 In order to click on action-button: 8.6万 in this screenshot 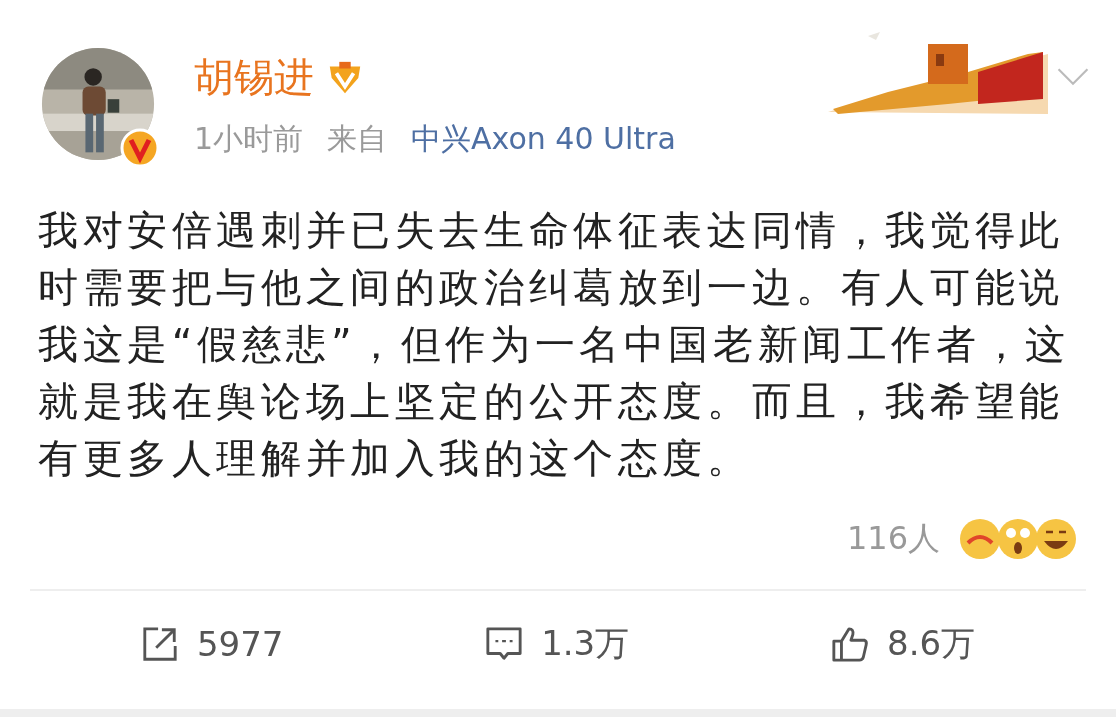, I will do `click(903, 644)`.